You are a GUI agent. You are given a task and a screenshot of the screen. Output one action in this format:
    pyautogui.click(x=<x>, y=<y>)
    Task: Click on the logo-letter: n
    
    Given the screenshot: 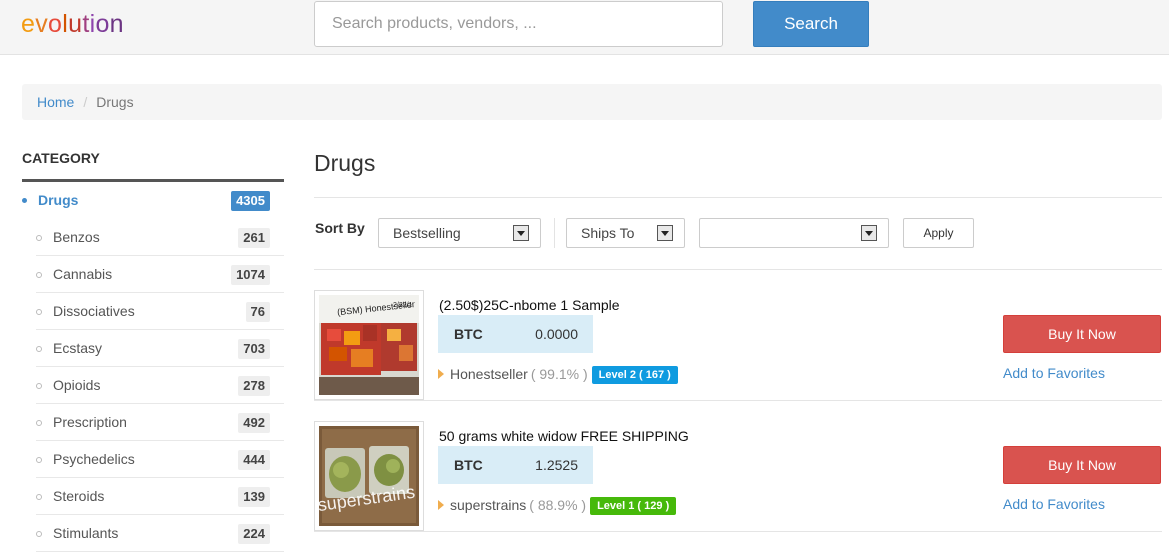 What is the action you would take?
    pyautogui.click(x=116, y=24)
    